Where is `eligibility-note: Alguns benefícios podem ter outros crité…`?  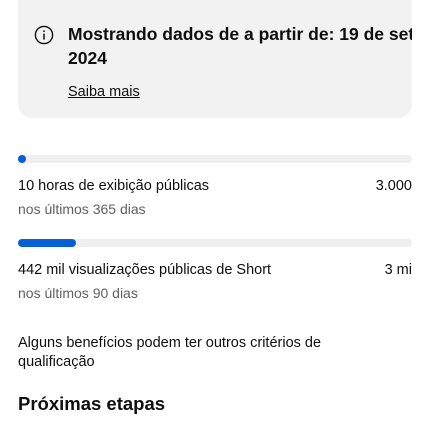
eligibility-note: Alguns benefícios podem ter outros crité… is located at coordinates (170, 352).